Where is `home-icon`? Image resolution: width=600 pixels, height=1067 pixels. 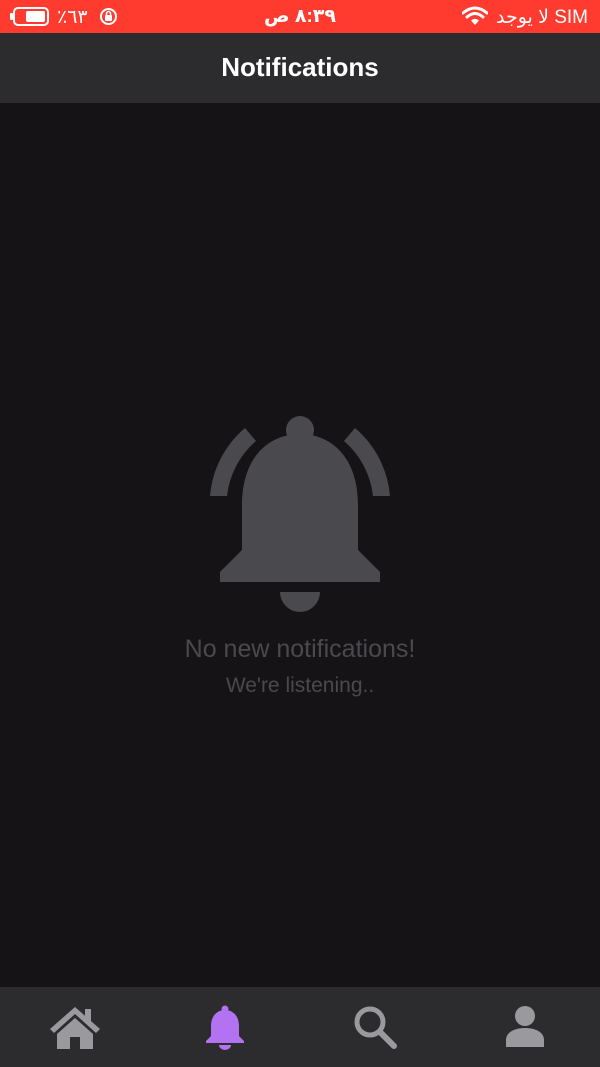 home-icon is located at coordinates (75, 1028).